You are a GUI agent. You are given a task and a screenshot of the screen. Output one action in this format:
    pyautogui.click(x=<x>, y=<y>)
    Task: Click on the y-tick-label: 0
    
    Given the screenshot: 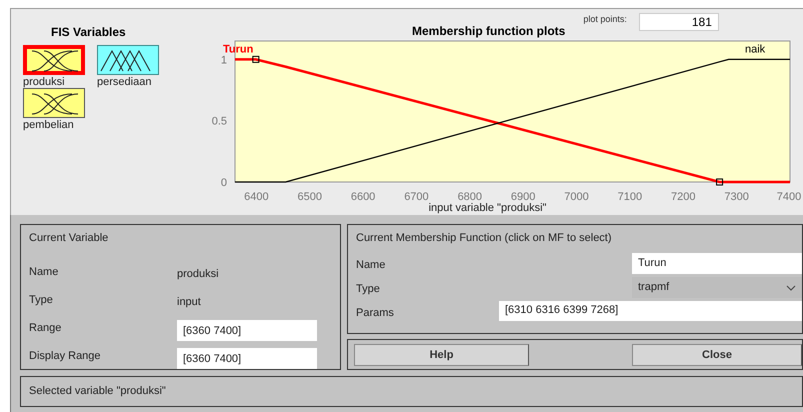 What is the action you would take?
    pyautogui.click(x=223, y=183)
    